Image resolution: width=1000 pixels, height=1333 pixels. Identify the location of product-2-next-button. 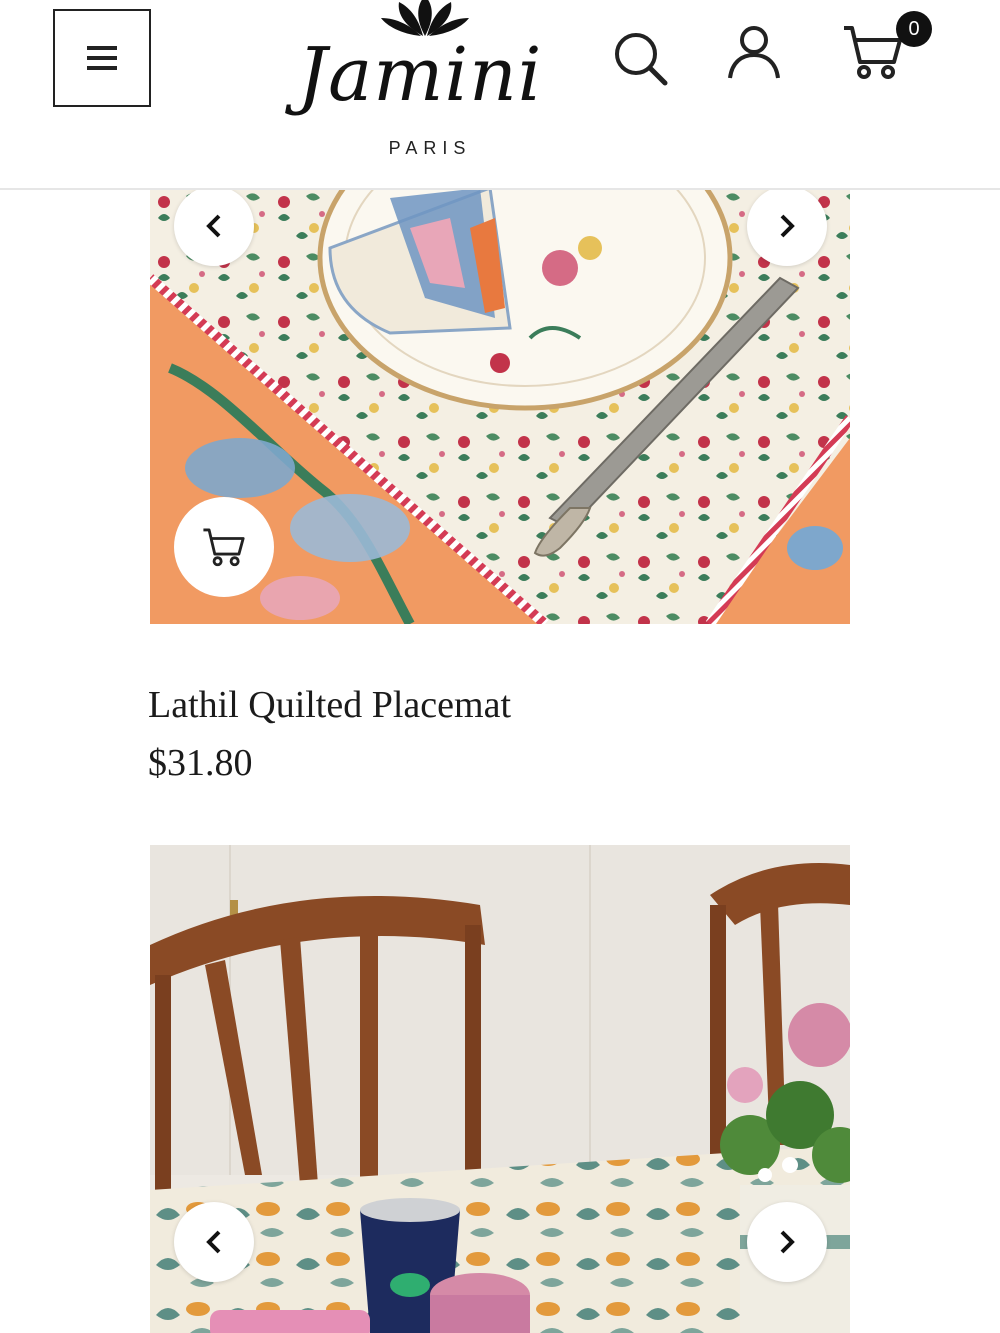
(787, 1242).